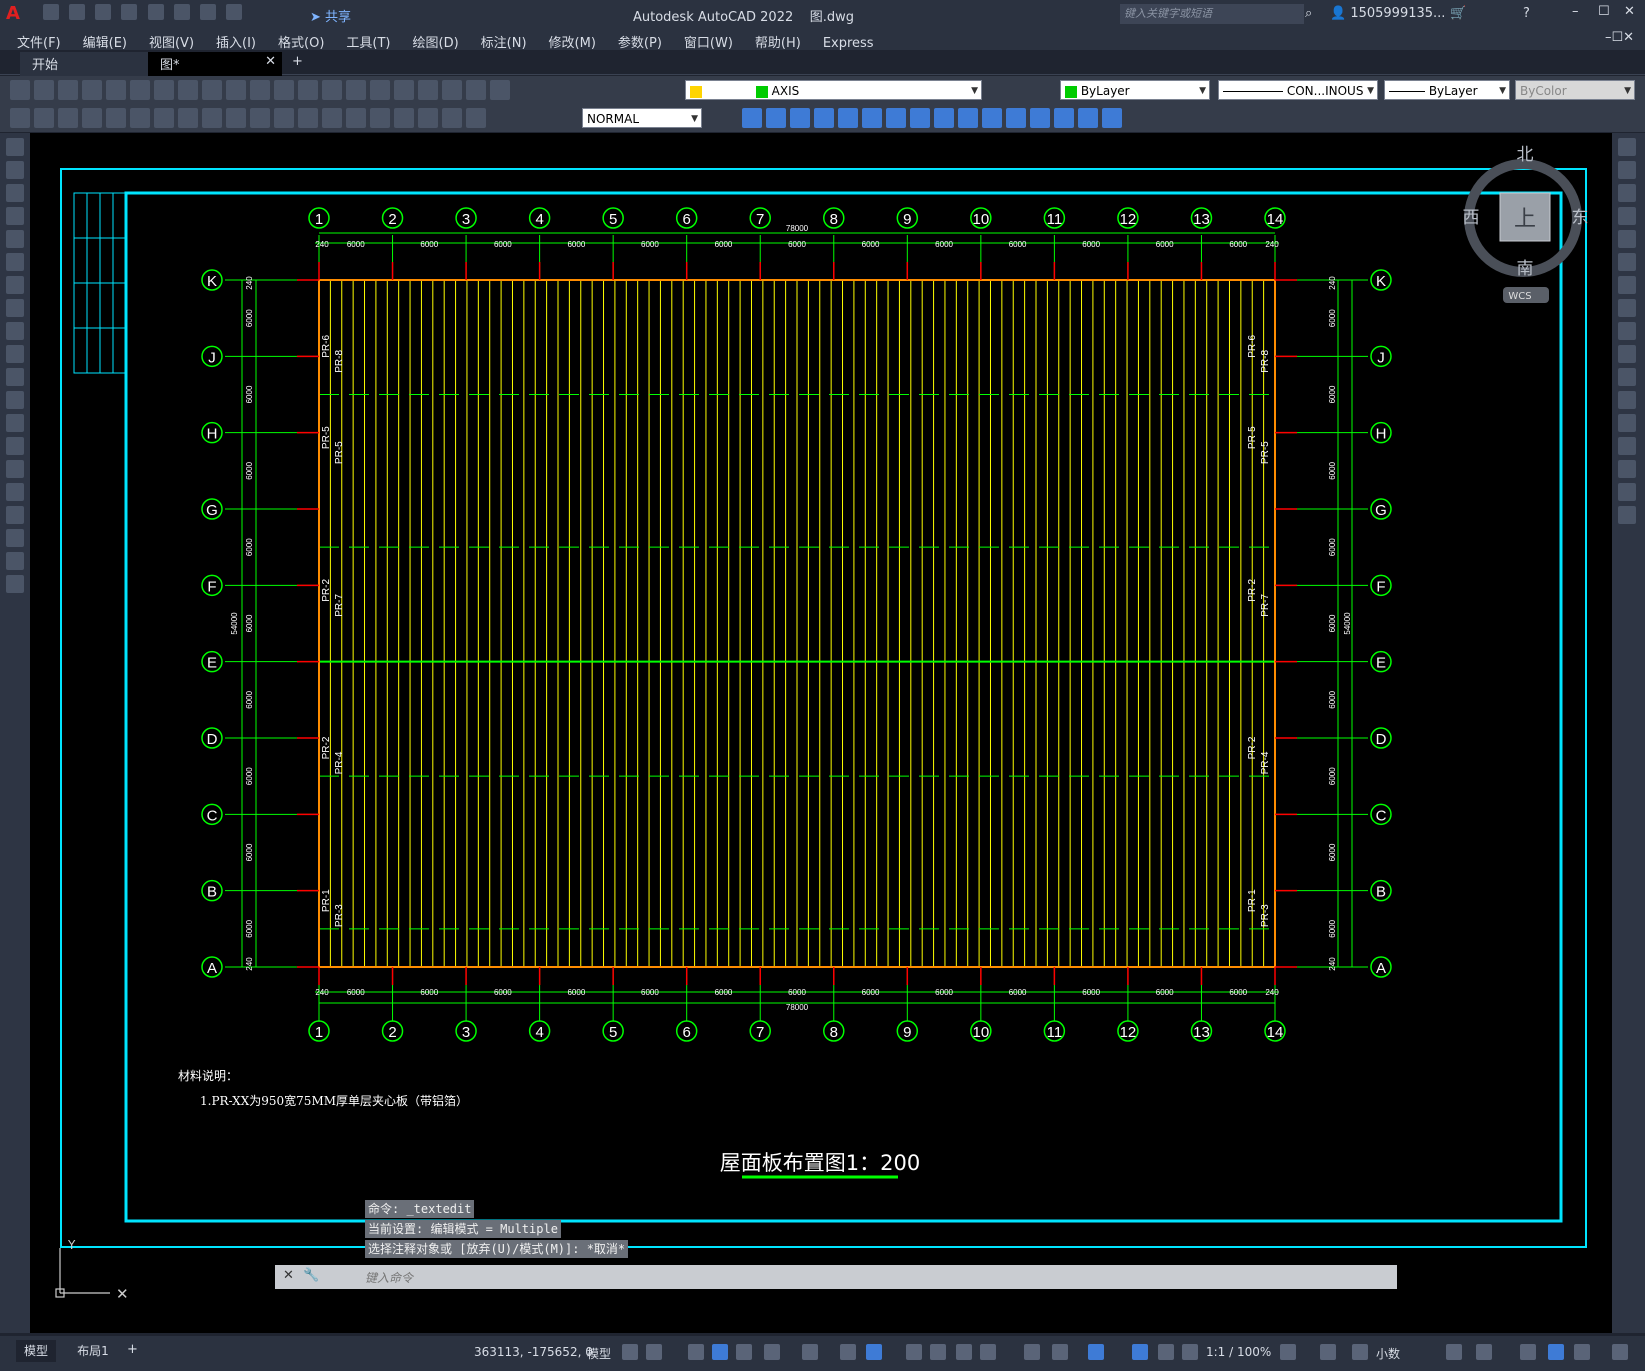 The image size is (1645, 1371). I want to click on shell-icon, so click(1088, 118).